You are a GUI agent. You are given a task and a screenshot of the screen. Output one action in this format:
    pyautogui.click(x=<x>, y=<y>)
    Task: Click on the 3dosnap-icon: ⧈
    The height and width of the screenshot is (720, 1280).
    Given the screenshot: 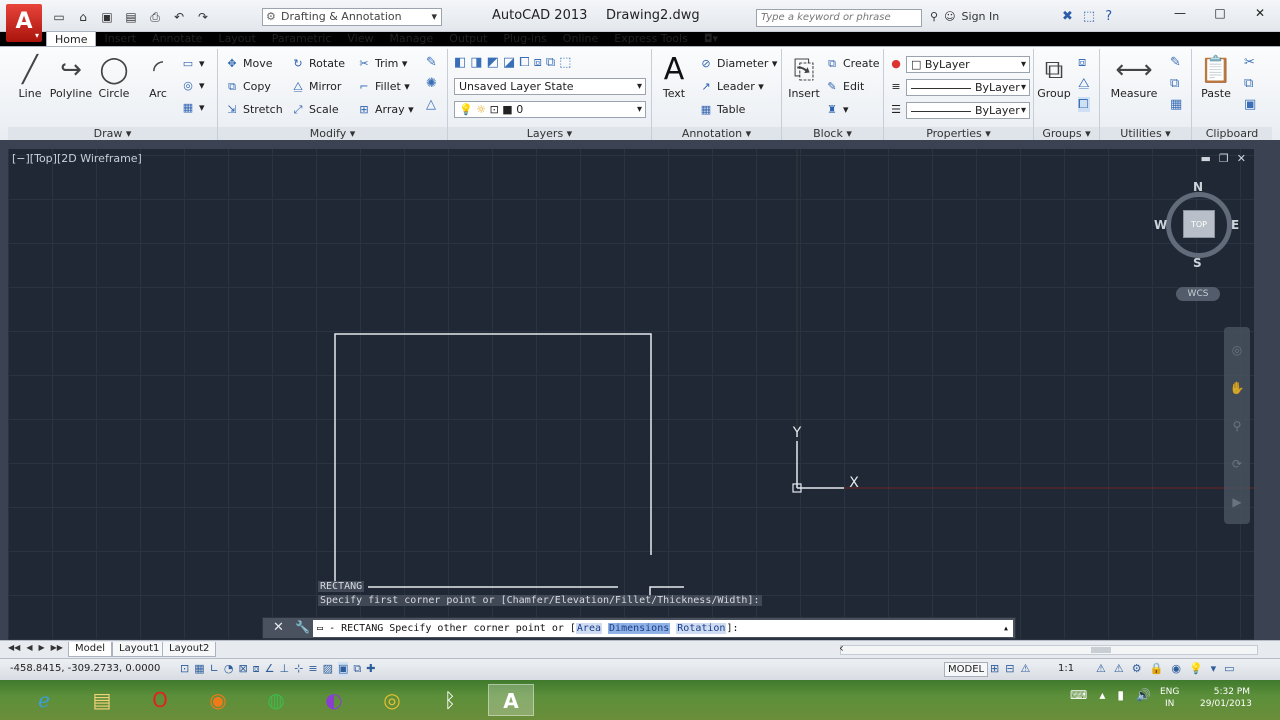 What is the action you would take?
    pyautogui.click(x=256, y=669)
    